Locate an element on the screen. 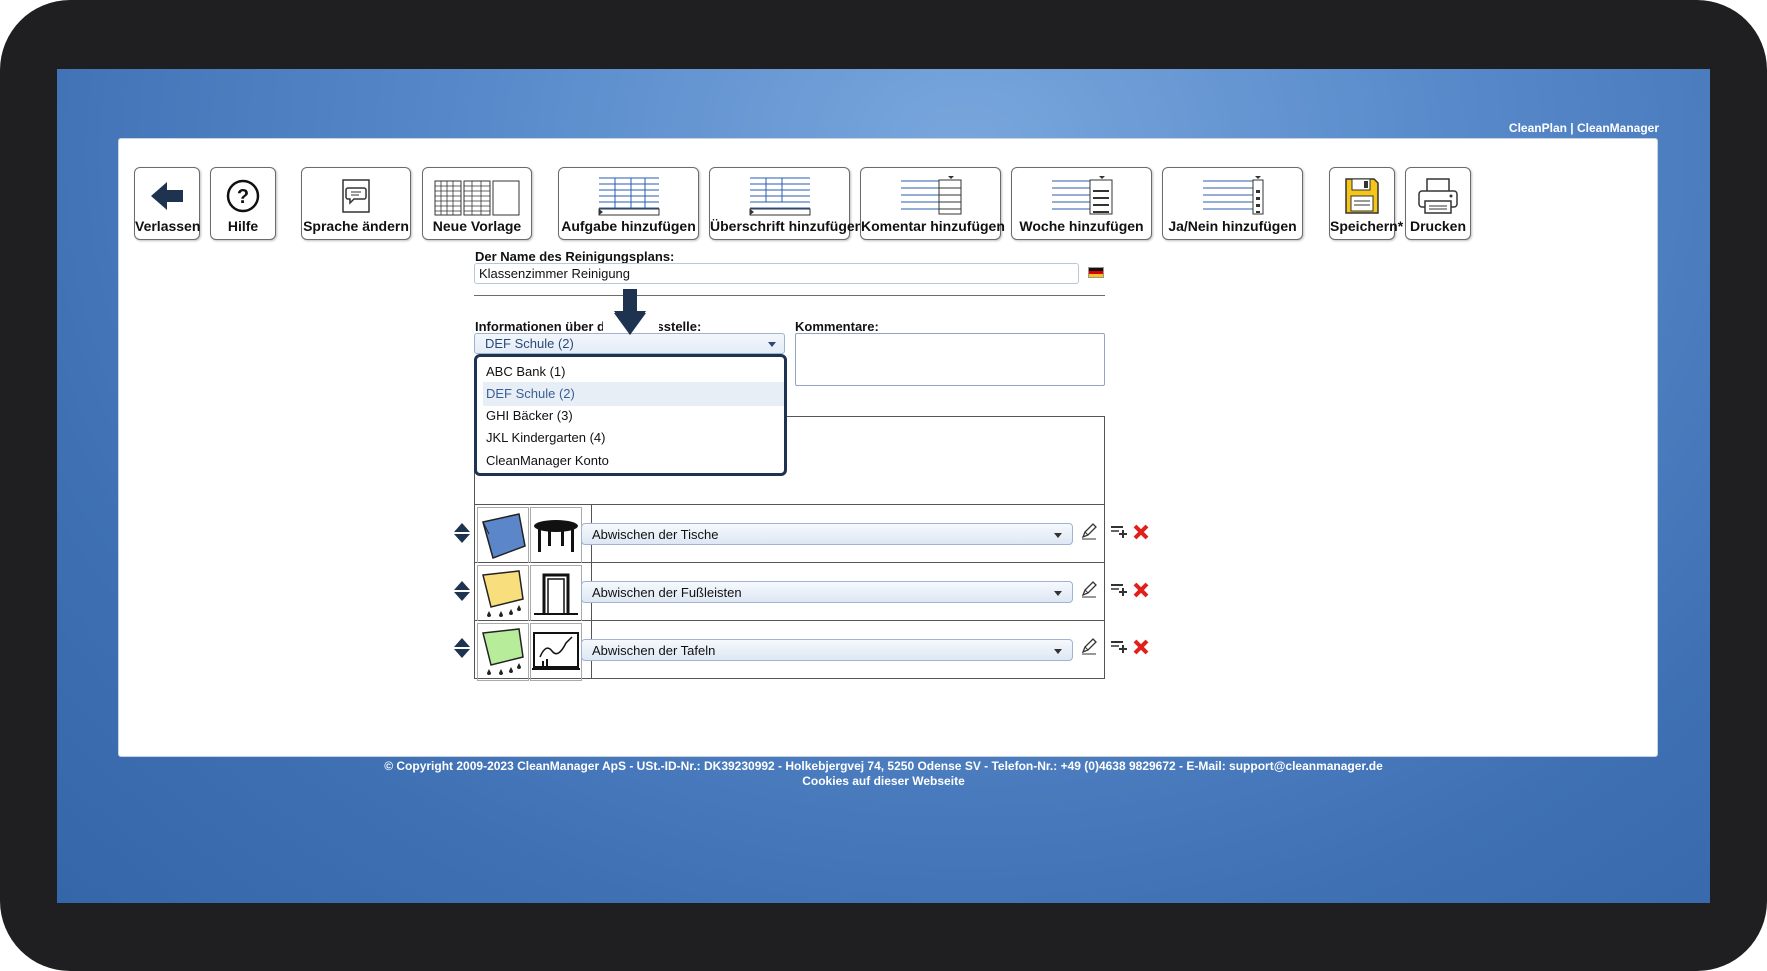 This screenshot has width=1767, height=971. print-button: Drucken is located at coordinates (1438, 203).